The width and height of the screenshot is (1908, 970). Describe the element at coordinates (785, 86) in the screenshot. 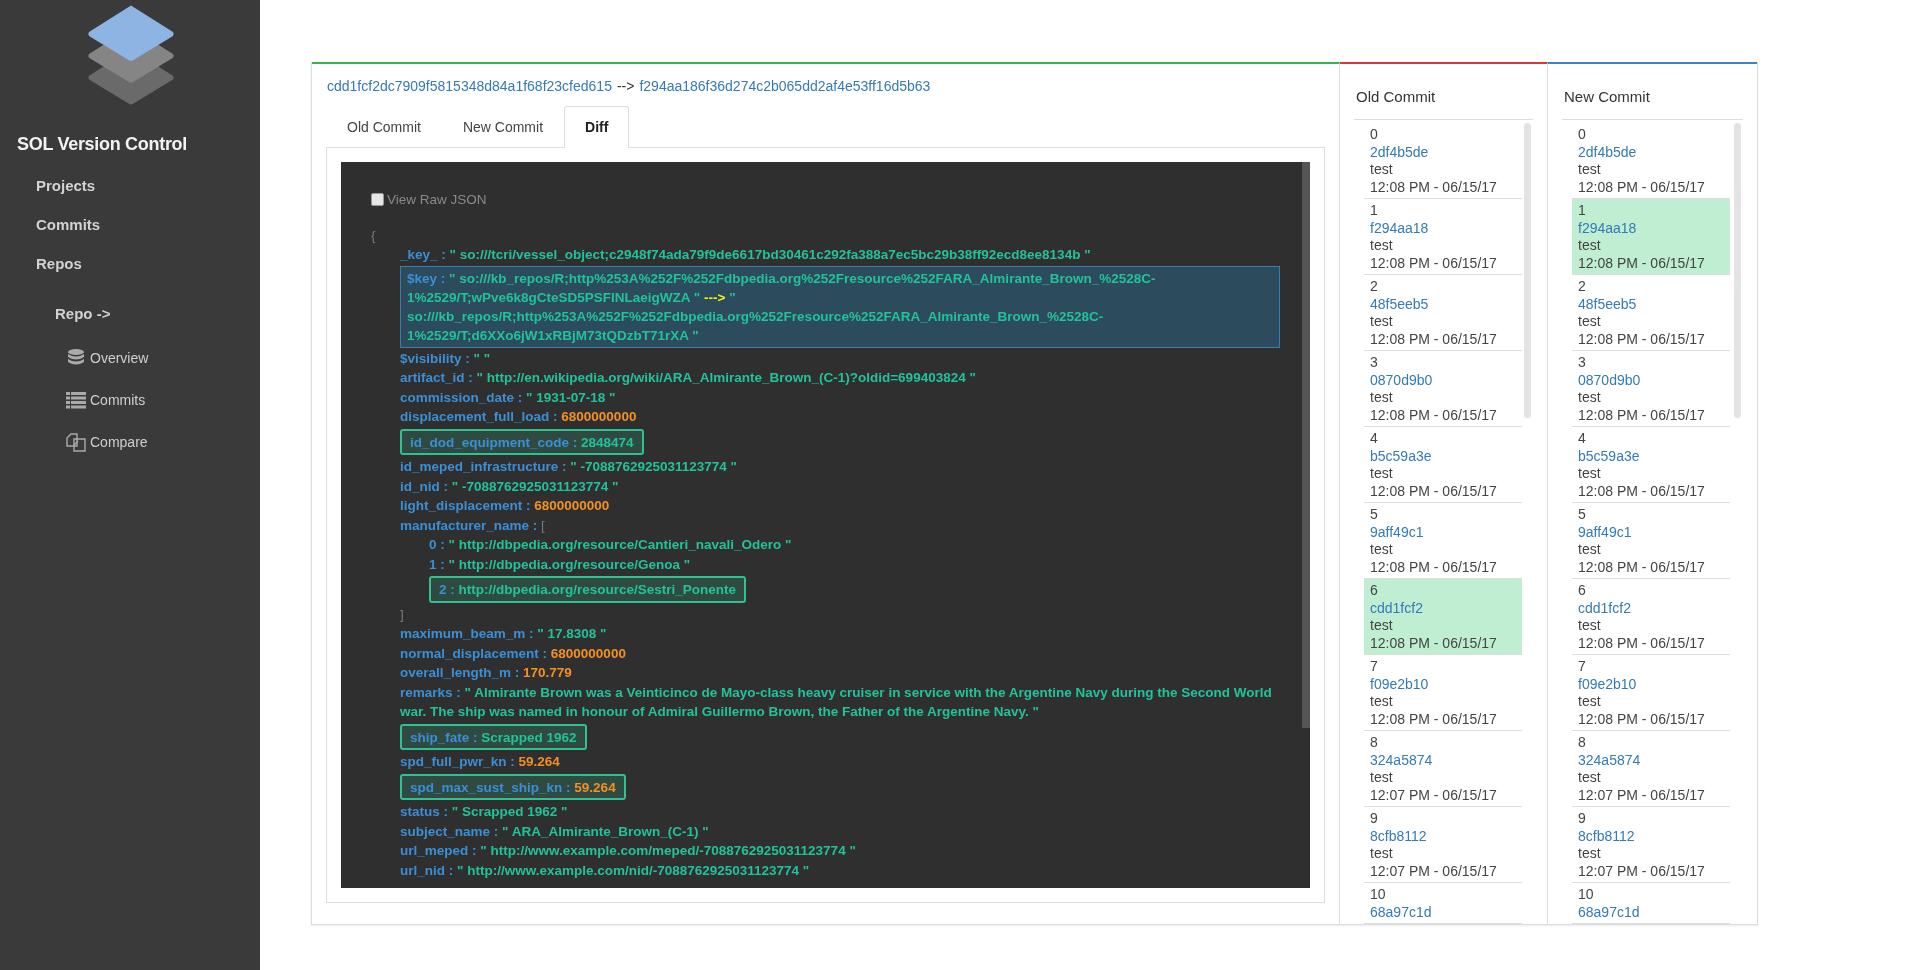

I see `commit-hash-link: f294aa186f36d274c2b065dd2af4e53ff16d5b63` at that location.